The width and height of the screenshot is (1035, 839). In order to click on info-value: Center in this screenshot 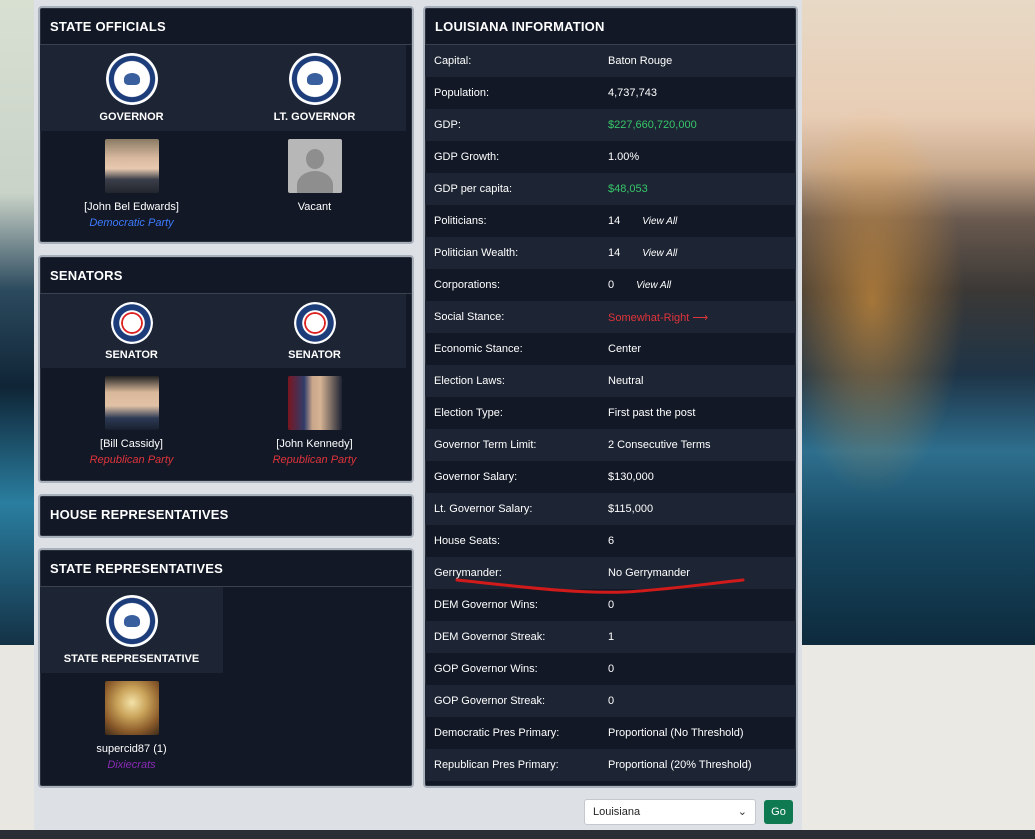, I will do `click(625, 349)`.